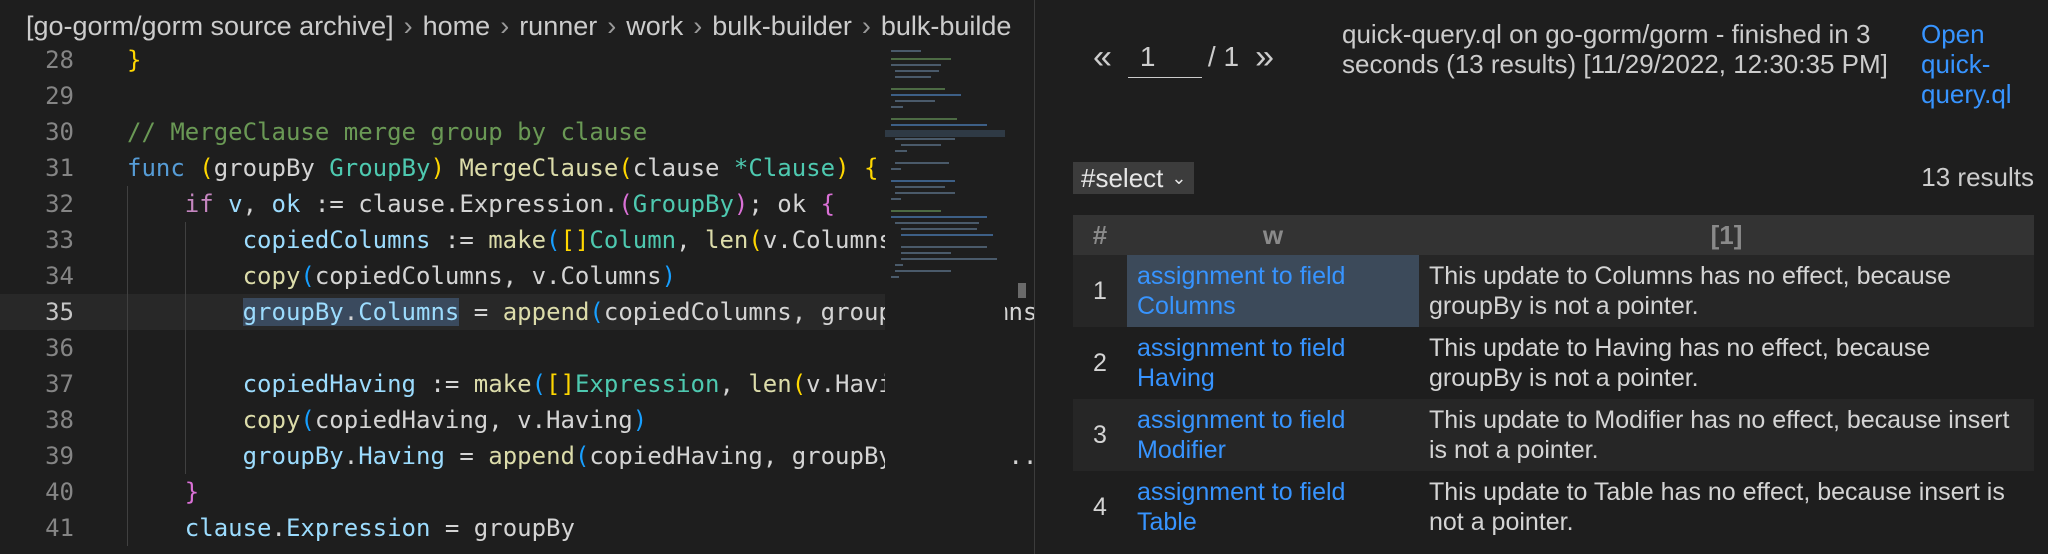 The width and height of the screenshot is (2048, 554). I want to click on breadcrumb-item: bulk-builder, so click(782, 26).